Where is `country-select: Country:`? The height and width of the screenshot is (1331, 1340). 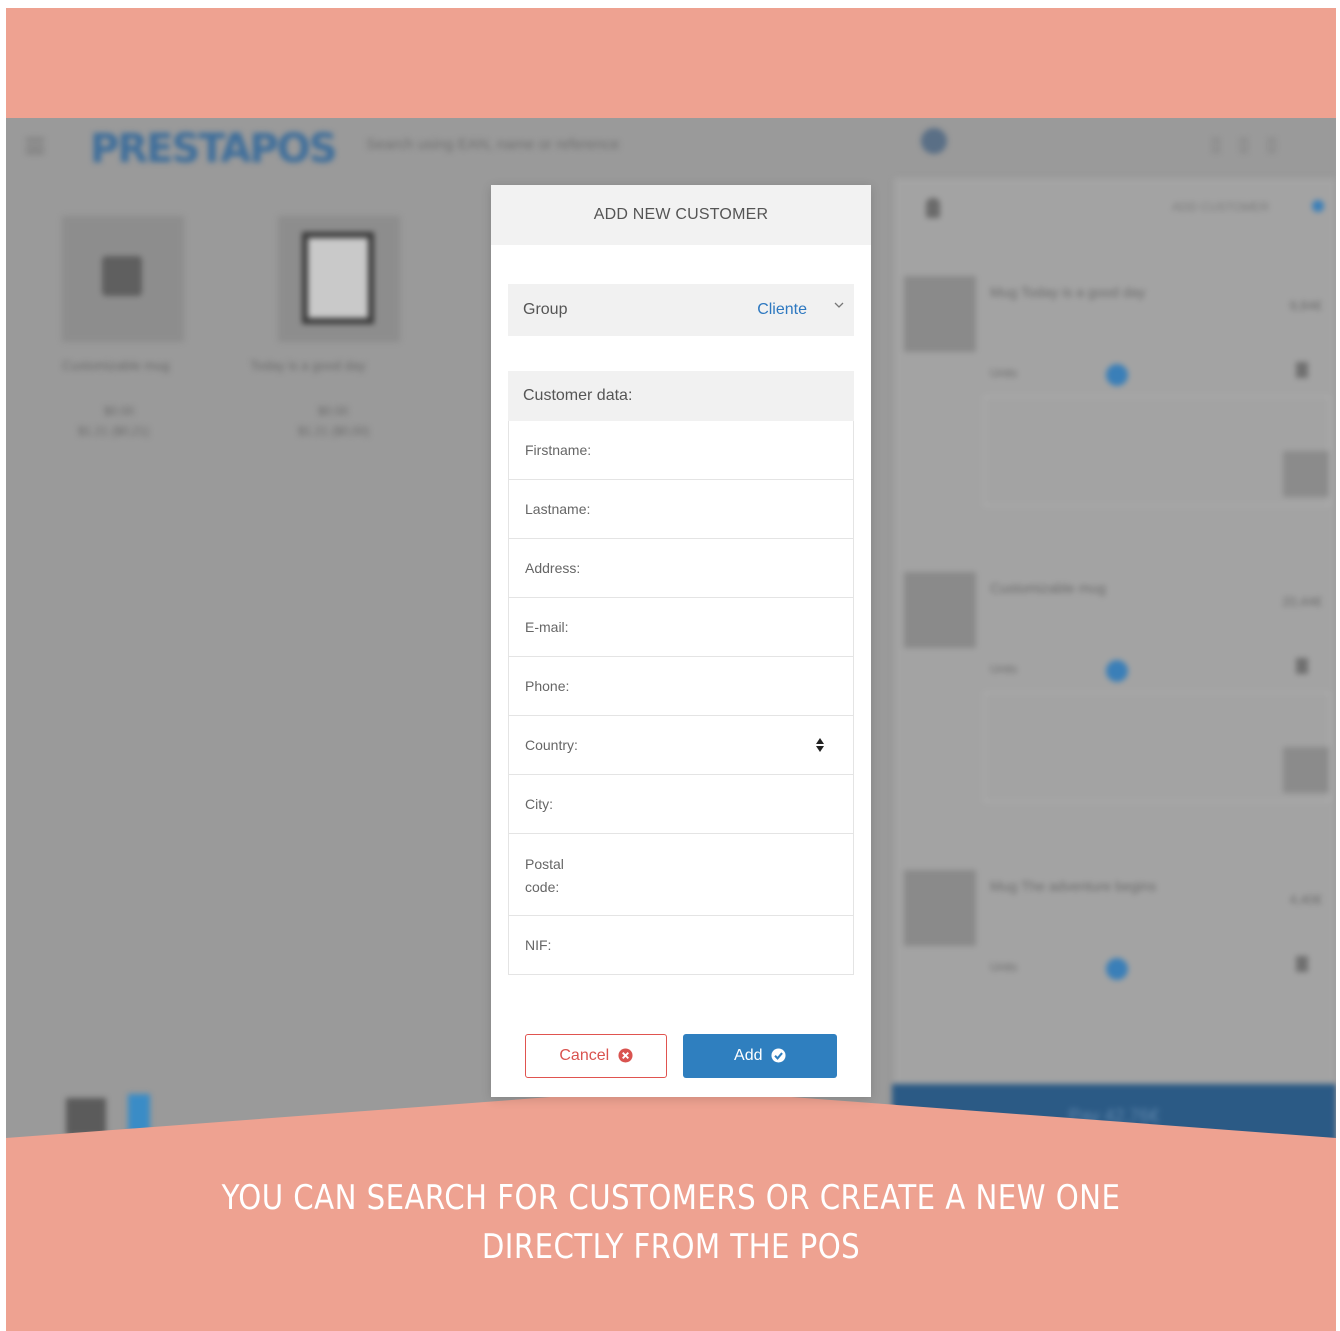 country-select: Country: is located at coordinates (681, 745).